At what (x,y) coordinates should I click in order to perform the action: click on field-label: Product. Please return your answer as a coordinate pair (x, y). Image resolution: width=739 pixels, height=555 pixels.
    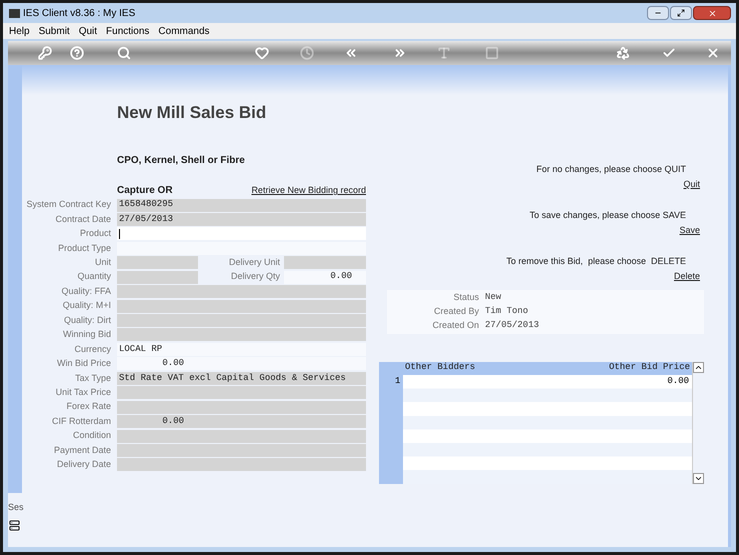
    Looking at the image, I should click on (94, 233).